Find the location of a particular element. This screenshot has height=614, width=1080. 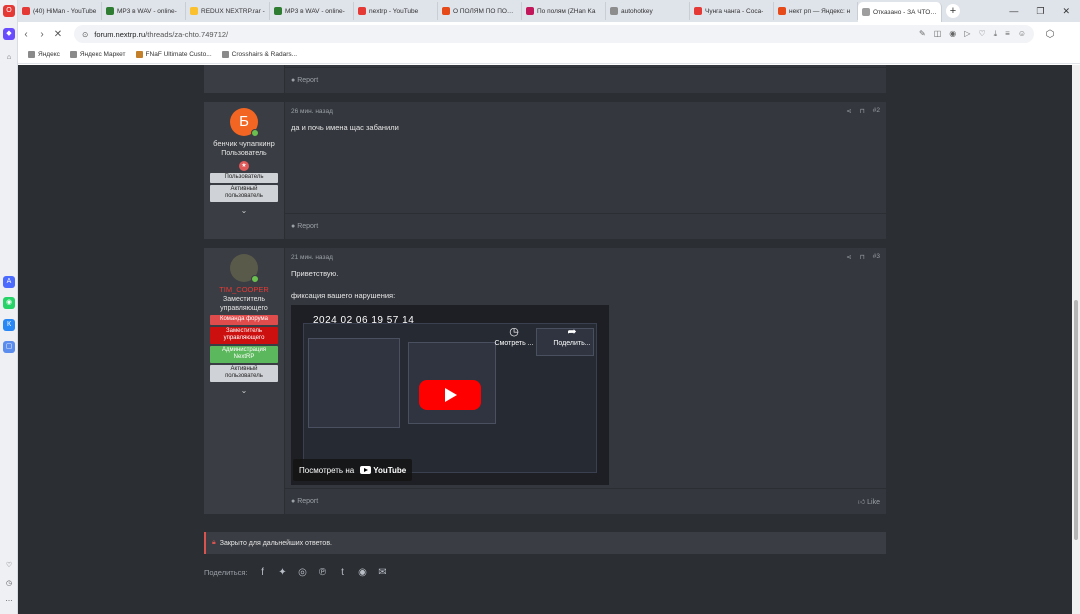

play-button is located at coordinates (450, 395).